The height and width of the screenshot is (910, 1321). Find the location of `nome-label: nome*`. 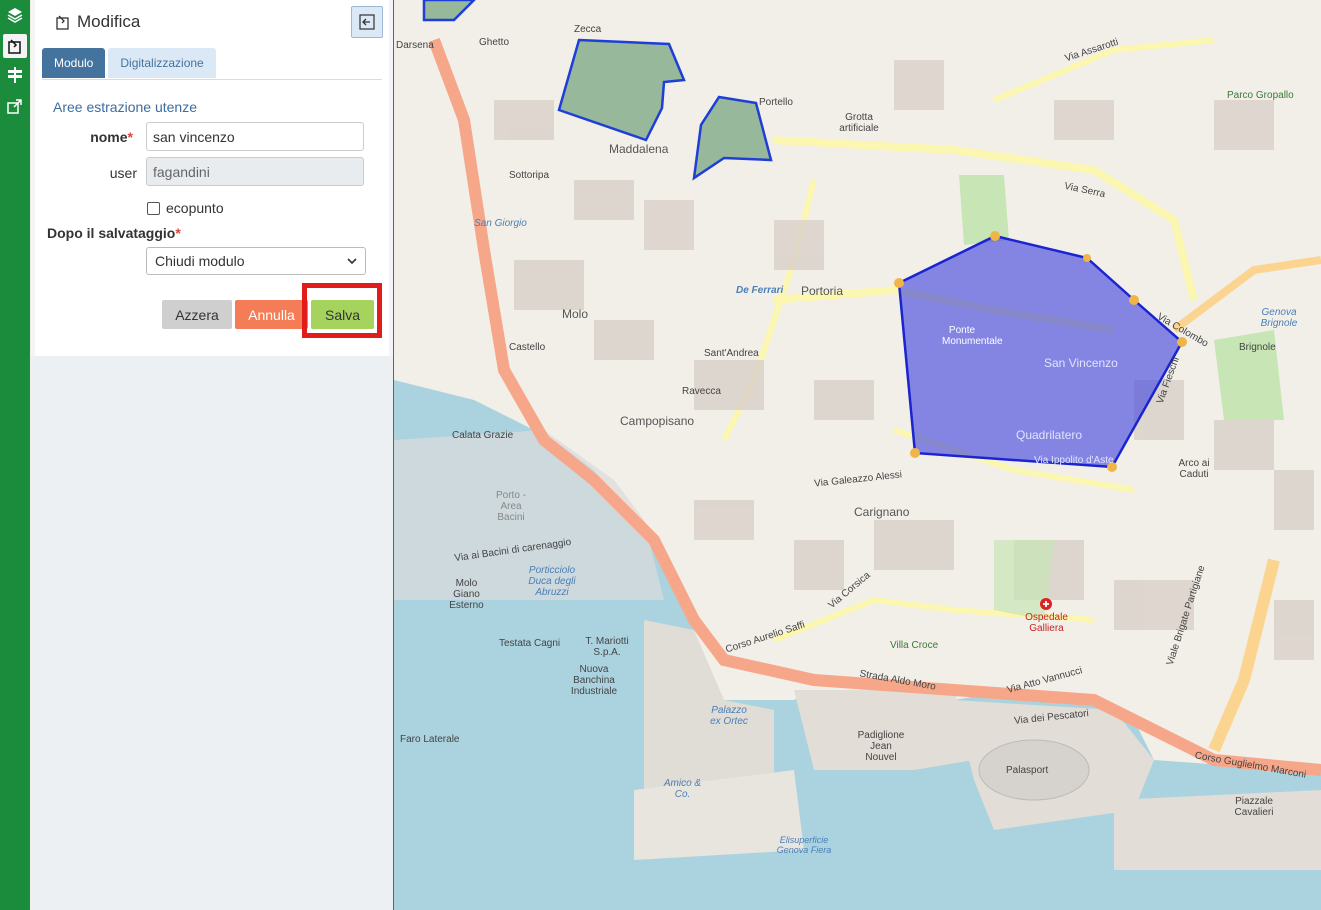

nome-label: nome* is located at coordinates (104, 137).